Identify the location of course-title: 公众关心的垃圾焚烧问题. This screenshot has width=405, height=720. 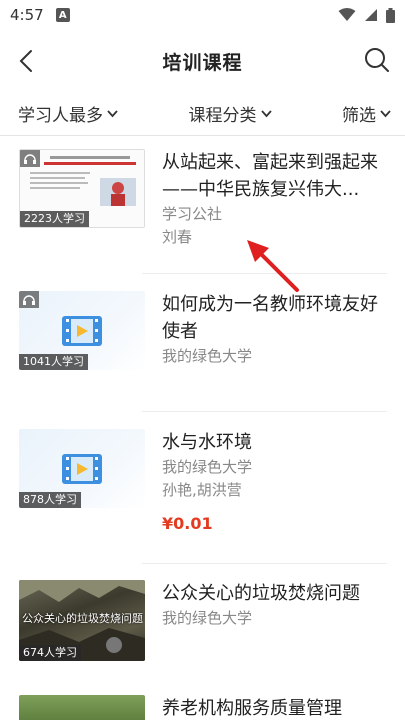
(261, 593).